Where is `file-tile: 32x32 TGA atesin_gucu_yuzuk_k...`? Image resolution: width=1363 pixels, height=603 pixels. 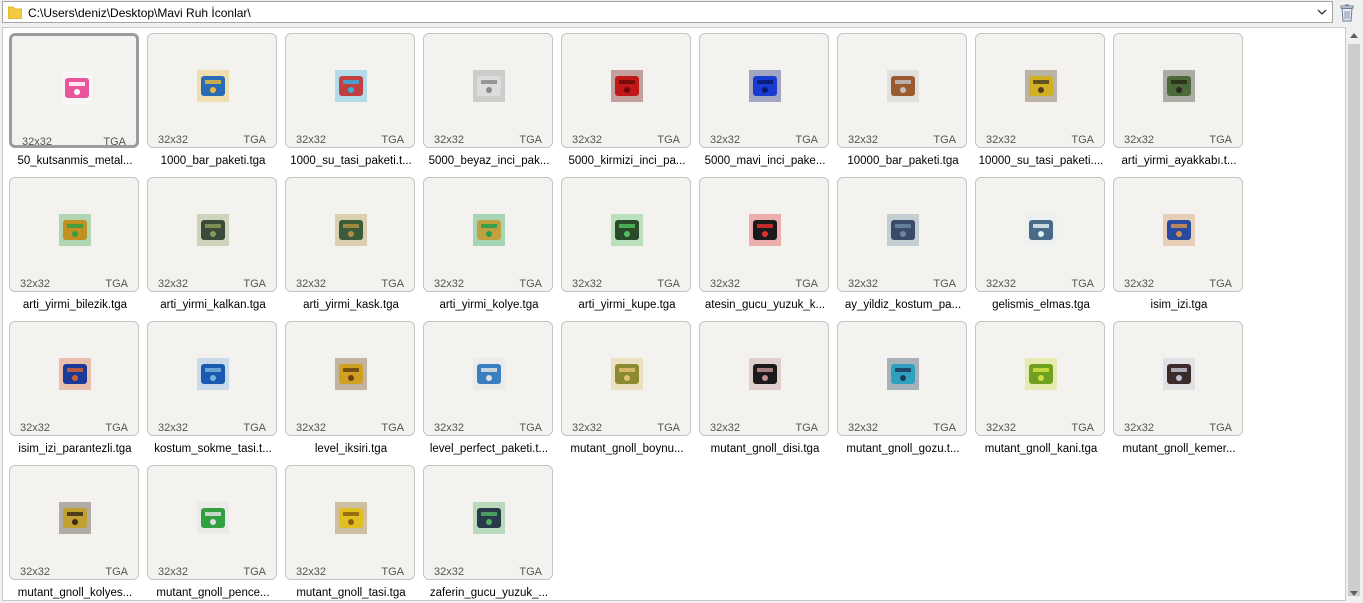 file-tile: 32x32 TGA atesin_gucu_yuzuk_k... is located at coordinates (765, 247).